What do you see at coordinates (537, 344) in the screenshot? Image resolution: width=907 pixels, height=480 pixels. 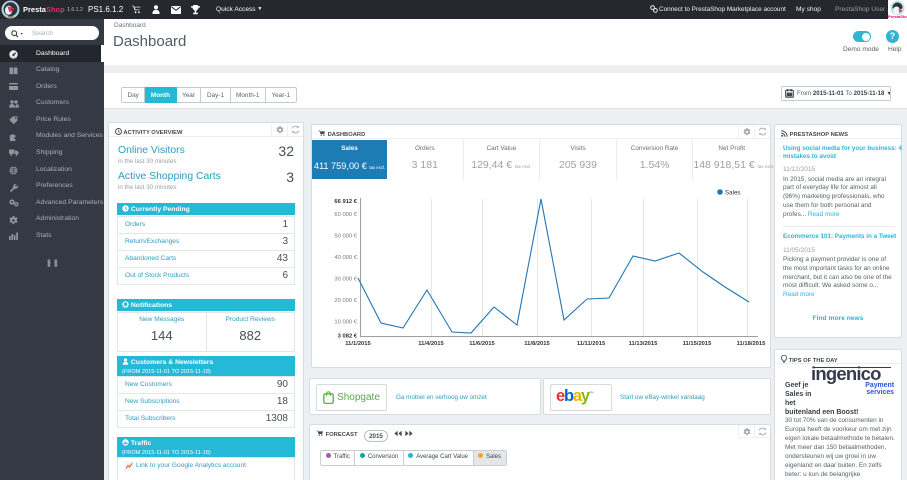 I see `svg-text: 11/8/2015` at bounding box center [537, 344].